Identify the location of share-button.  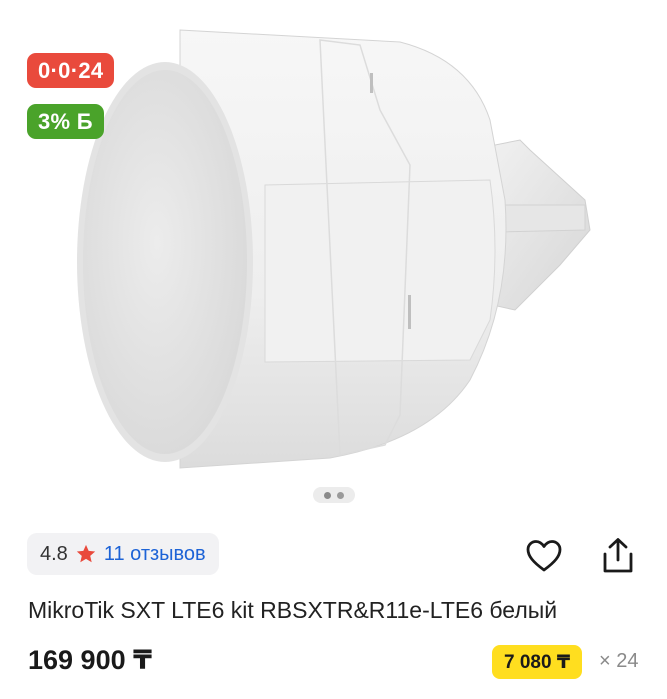
(618, 558).